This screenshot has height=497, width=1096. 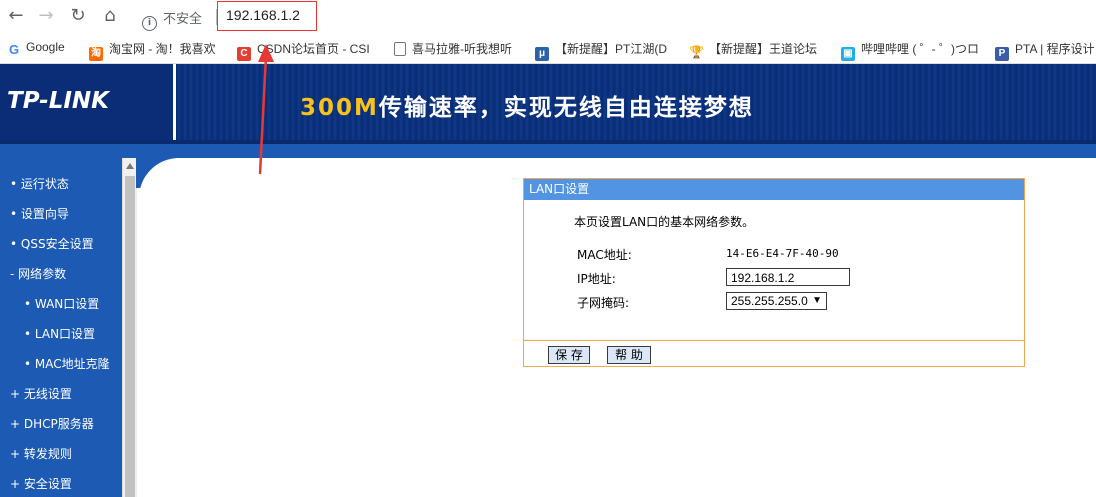 What do you see at coordinates (263, 15) in the screenshot?
I see `address-bar: 192.168.1.2` at bounding box center [263, 15].